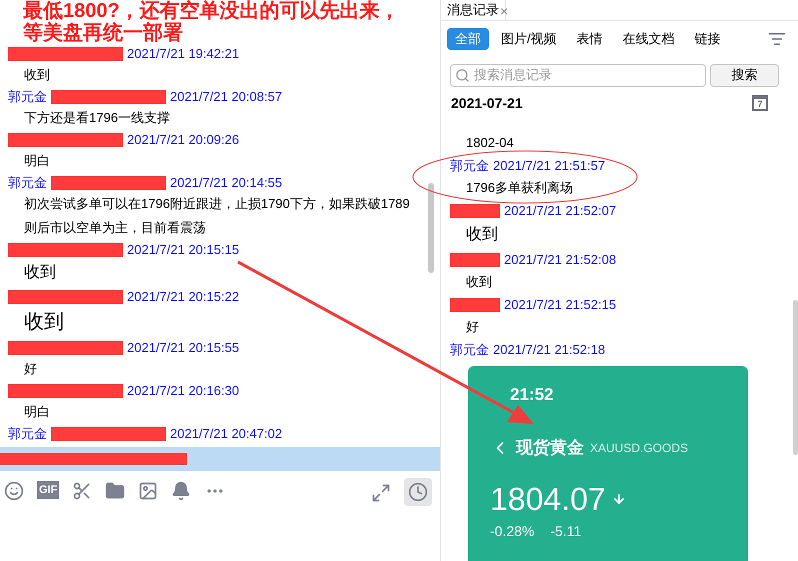  I want to click on scissors-icon, so click(82, 491).